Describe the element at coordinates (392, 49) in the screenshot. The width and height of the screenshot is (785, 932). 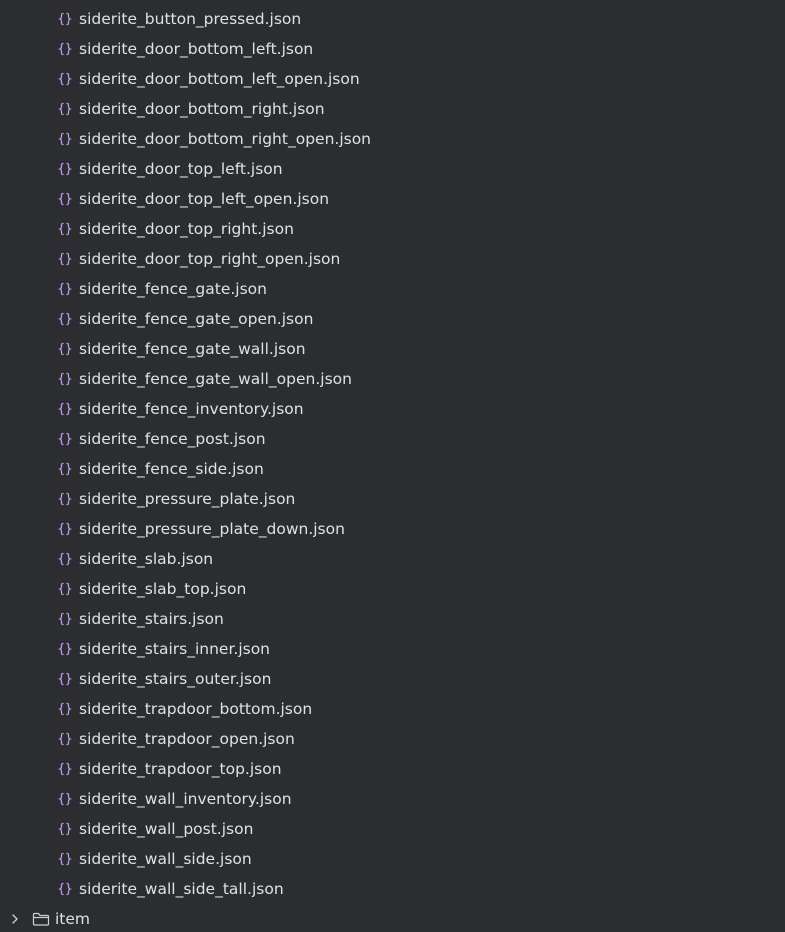
I see `file-tree-item: siderite_door_bottom_left.json` at that location.